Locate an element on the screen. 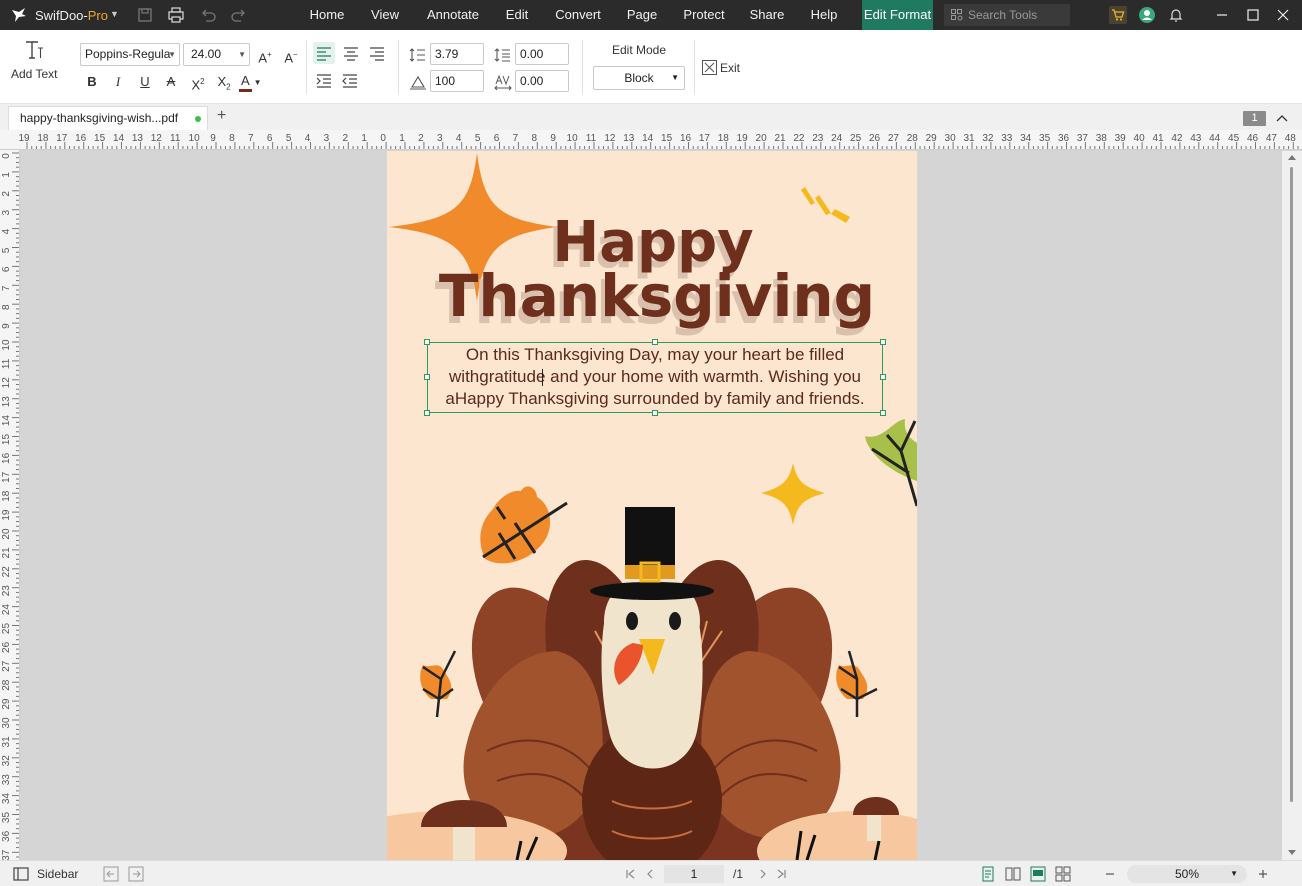 This screenshot has width=1302, height=886. ruler-label: 48 is located at coordinates (1291, 138).